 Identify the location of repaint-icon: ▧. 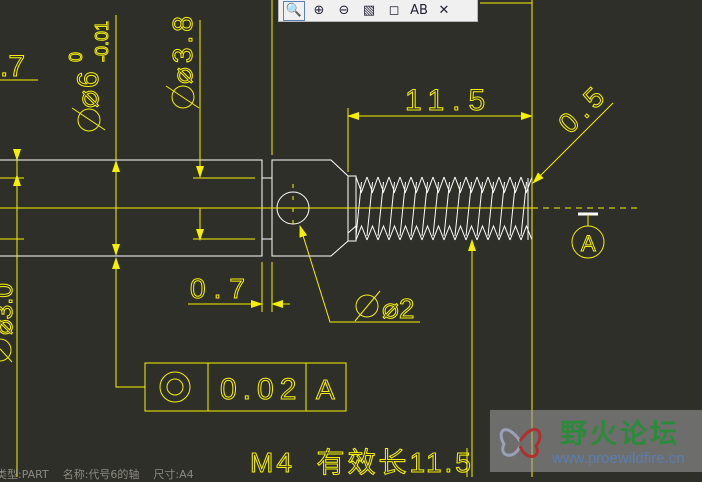
(369, 10).